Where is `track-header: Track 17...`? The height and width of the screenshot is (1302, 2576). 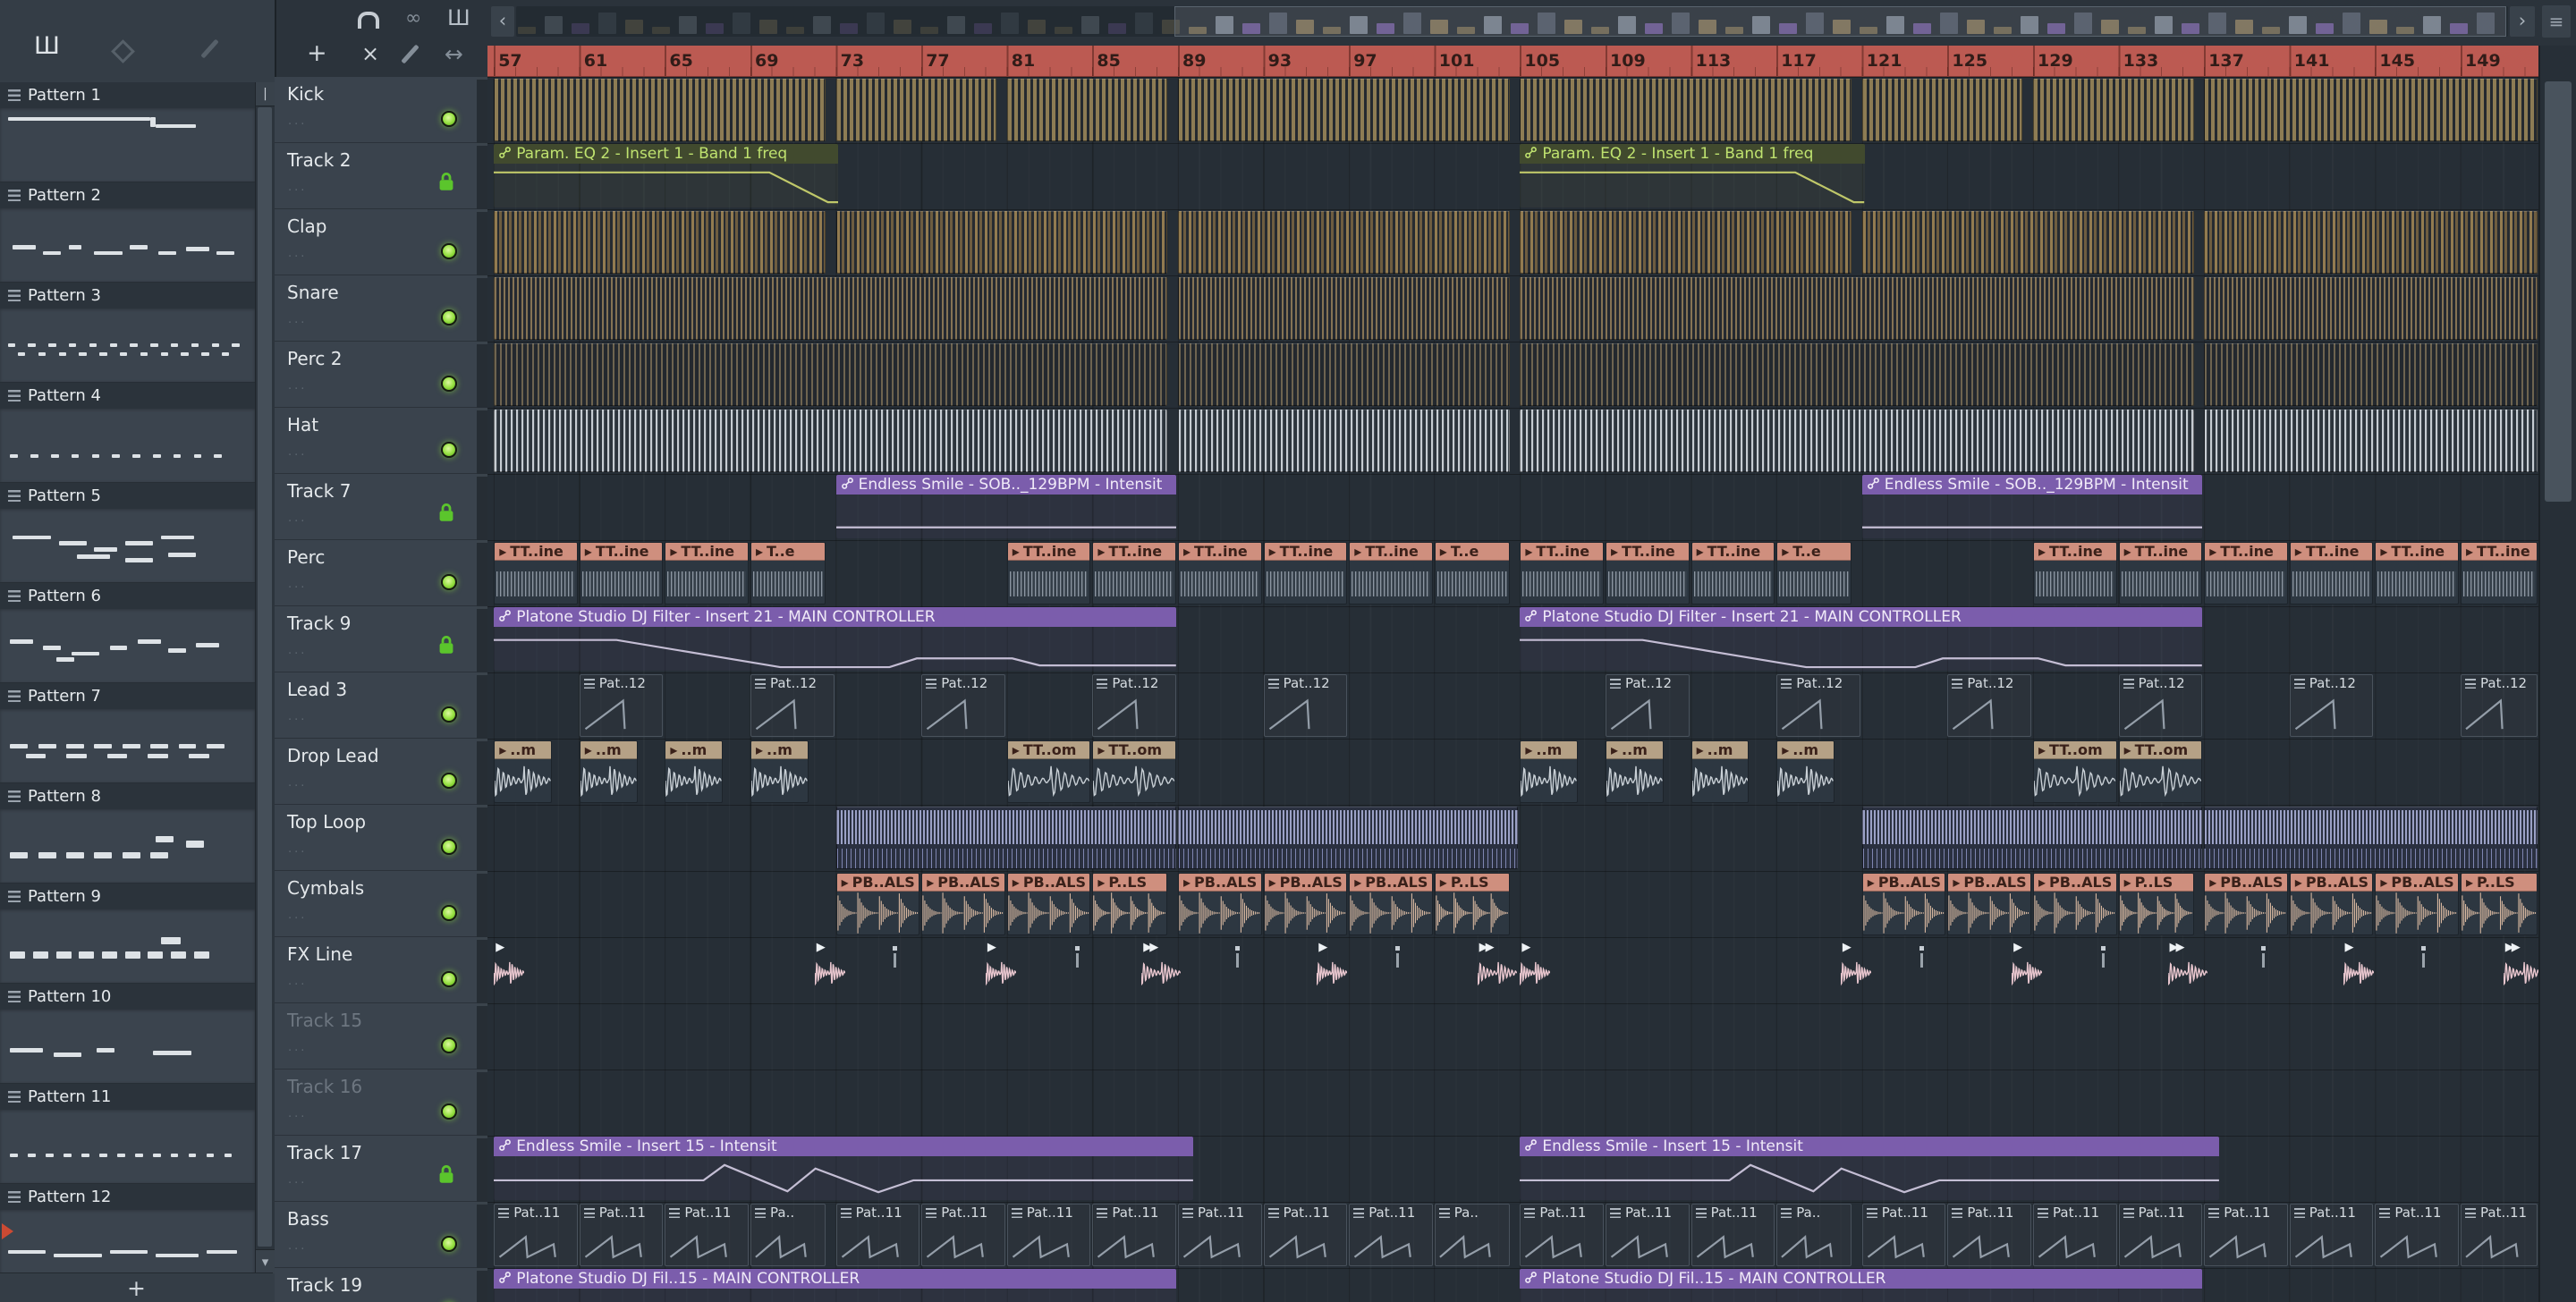 track-header: Track 17... is located at coordinates (376, 1169).